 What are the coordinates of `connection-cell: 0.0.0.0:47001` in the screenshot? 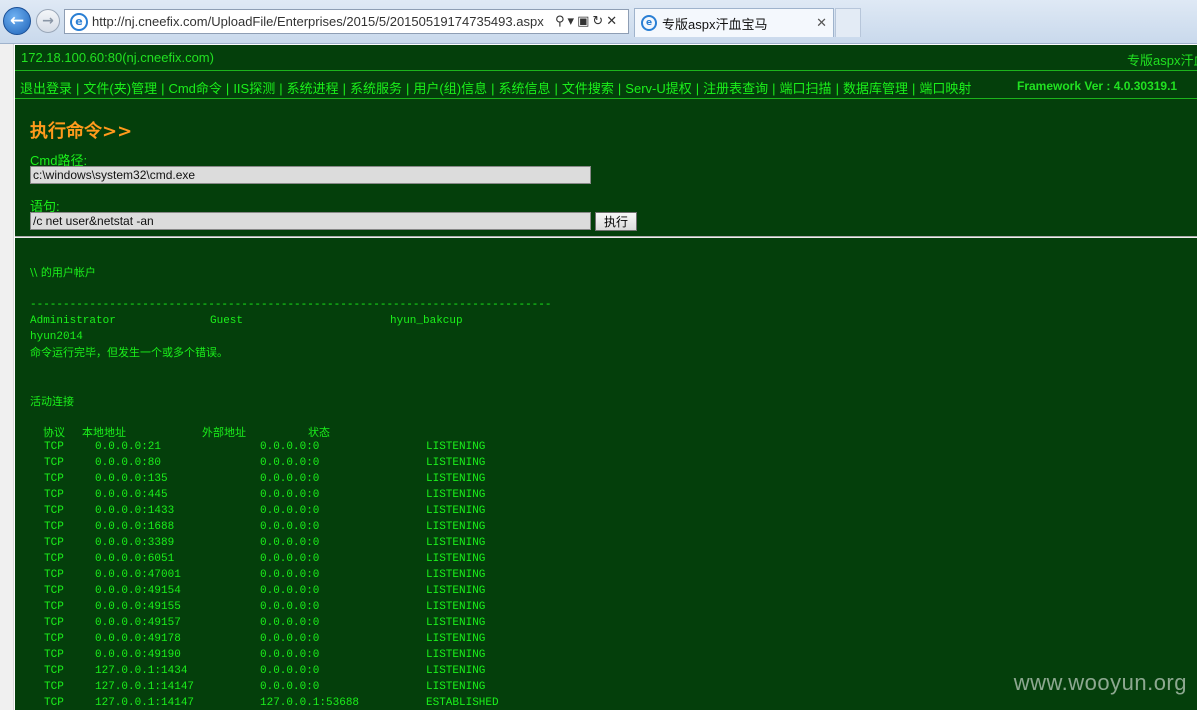 It's located at (138, 575).